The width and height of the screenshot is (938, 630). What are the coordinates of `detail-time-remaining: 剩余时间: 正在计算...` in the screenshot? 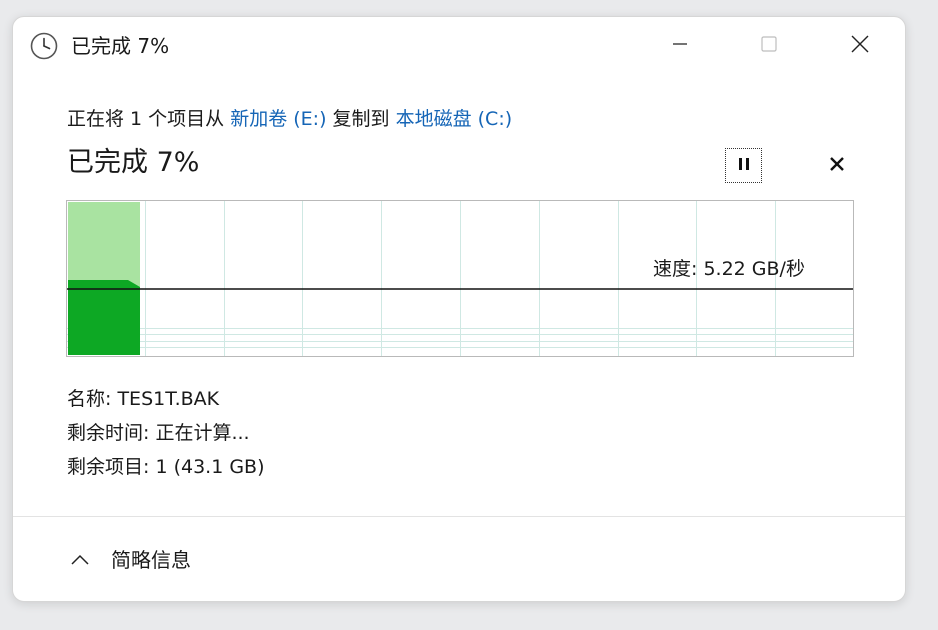 It's located at (166, 433).